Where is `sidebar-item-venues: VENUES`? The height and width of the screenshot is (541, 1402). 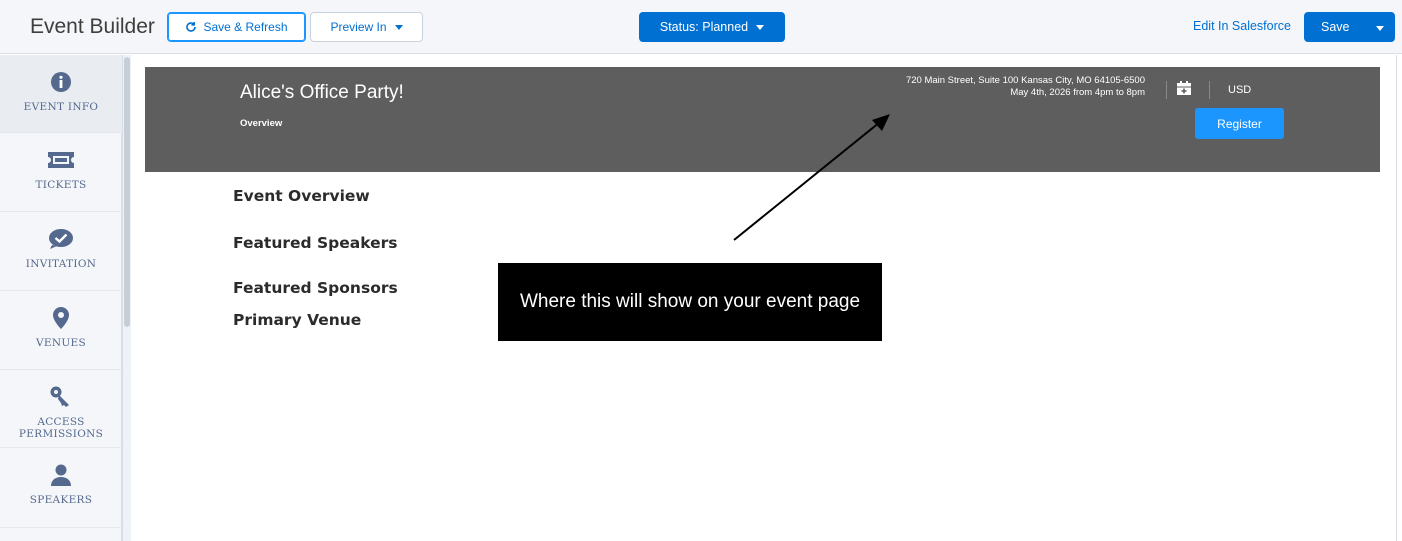 sidebar-item-venues: VENUES is located at coordinates (61, 330).